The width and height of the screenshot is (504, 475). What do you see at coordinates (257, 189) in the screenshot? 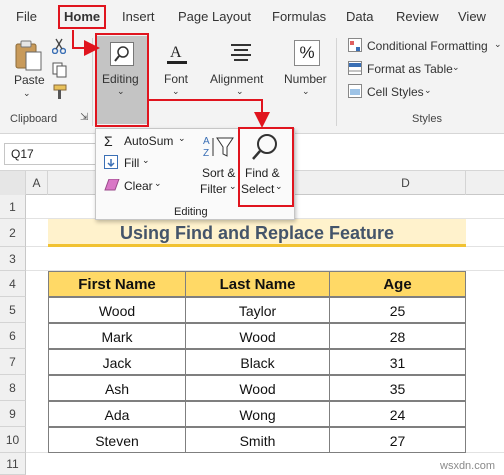
I see `find-select-label-line2: Select` at bounding box center [257, 189].